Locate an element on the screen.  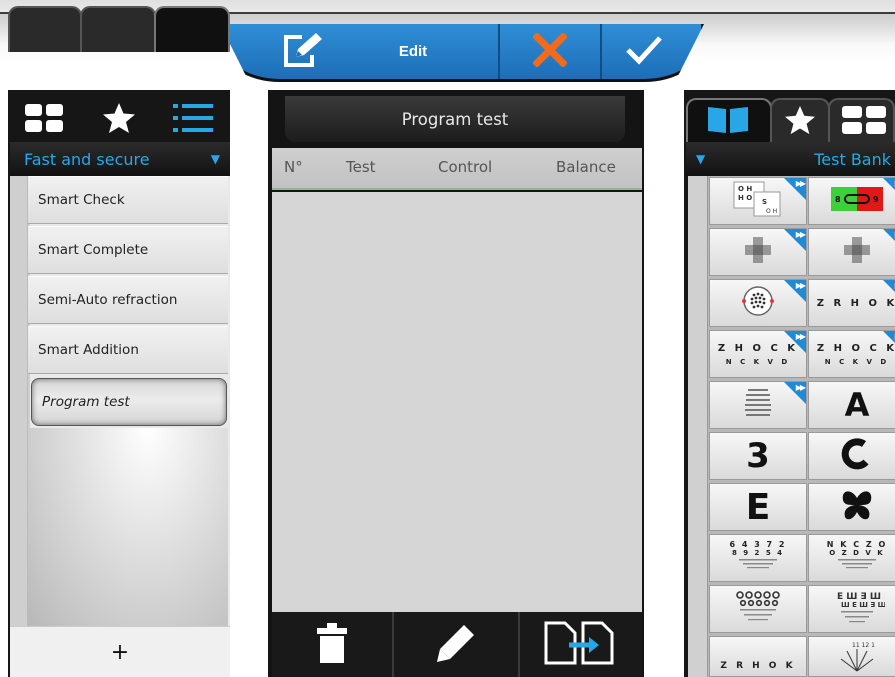
test-tile-polarized-letters: O H H O S O H ▶▶ is located at coordinates (758, 201).